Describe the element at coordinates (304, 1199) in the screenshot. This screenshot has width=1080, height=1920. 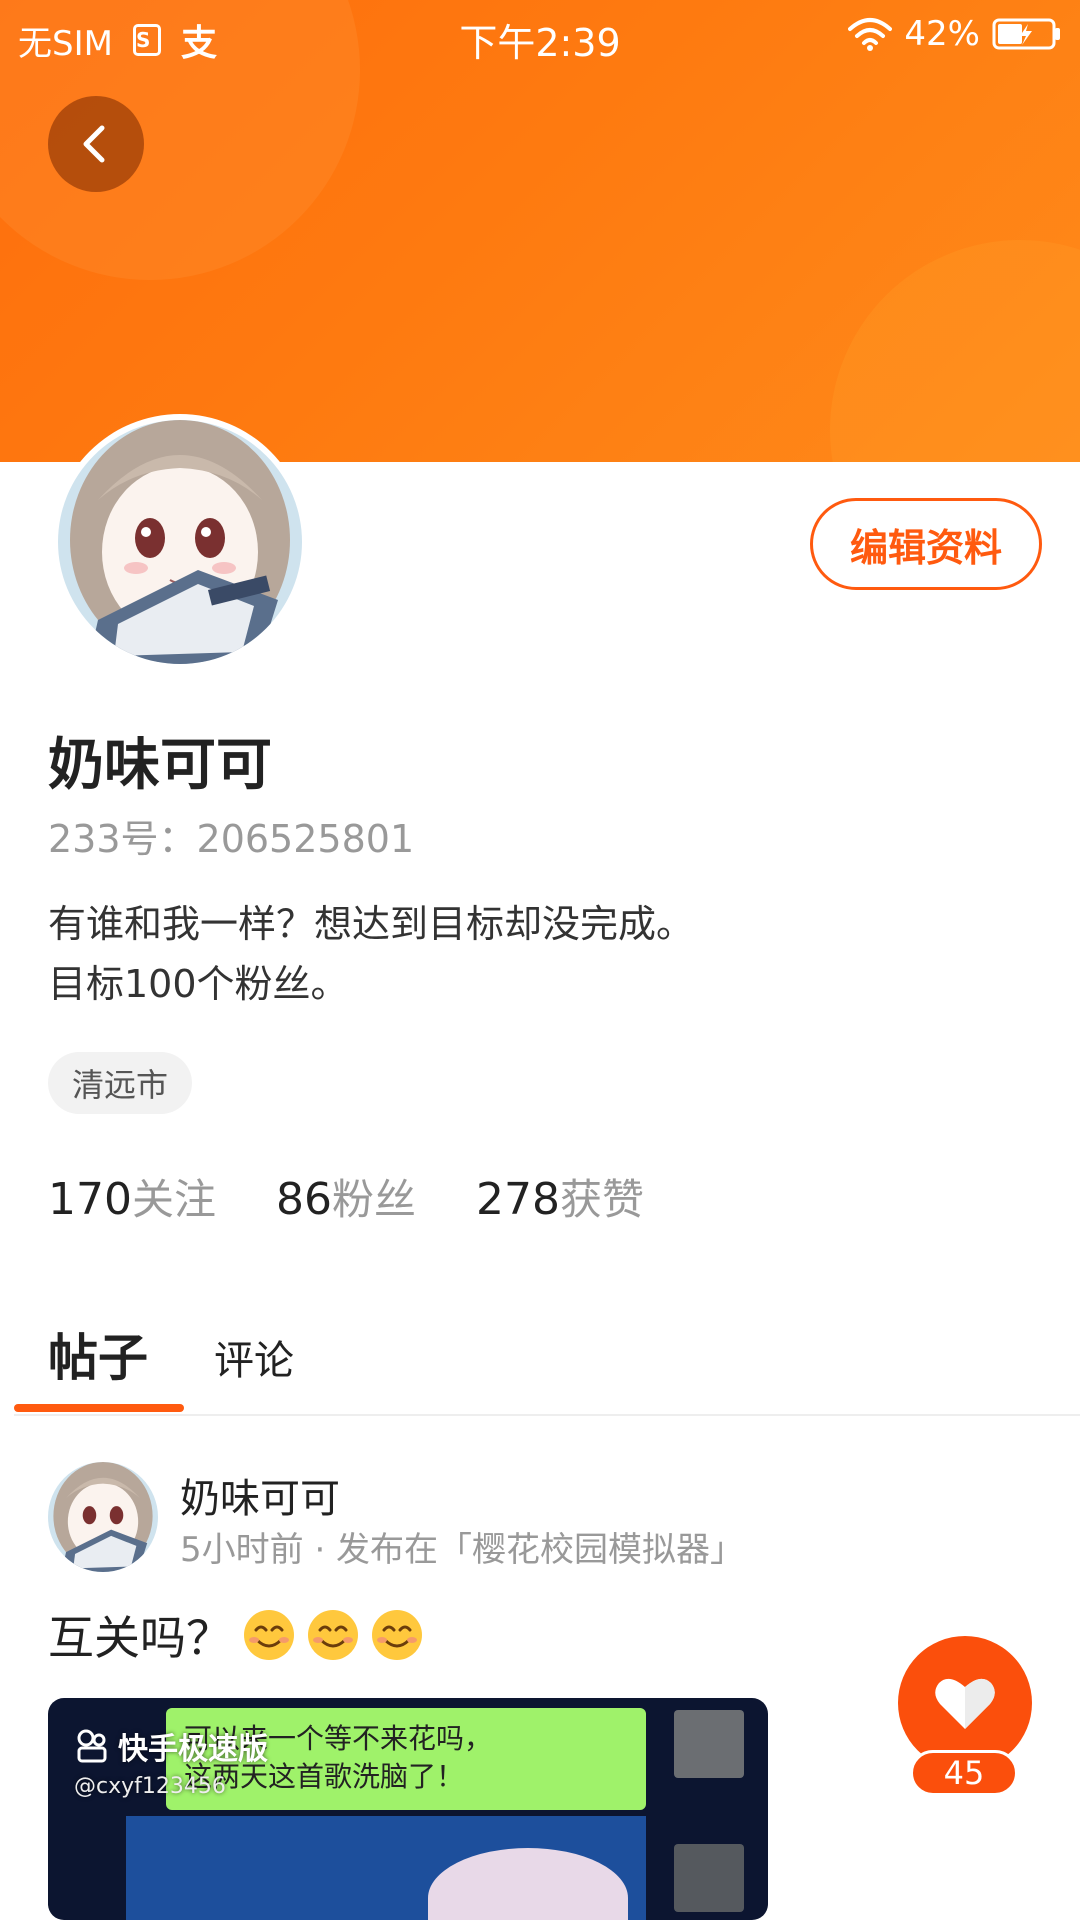
I see `stat-value: 86` at that location.